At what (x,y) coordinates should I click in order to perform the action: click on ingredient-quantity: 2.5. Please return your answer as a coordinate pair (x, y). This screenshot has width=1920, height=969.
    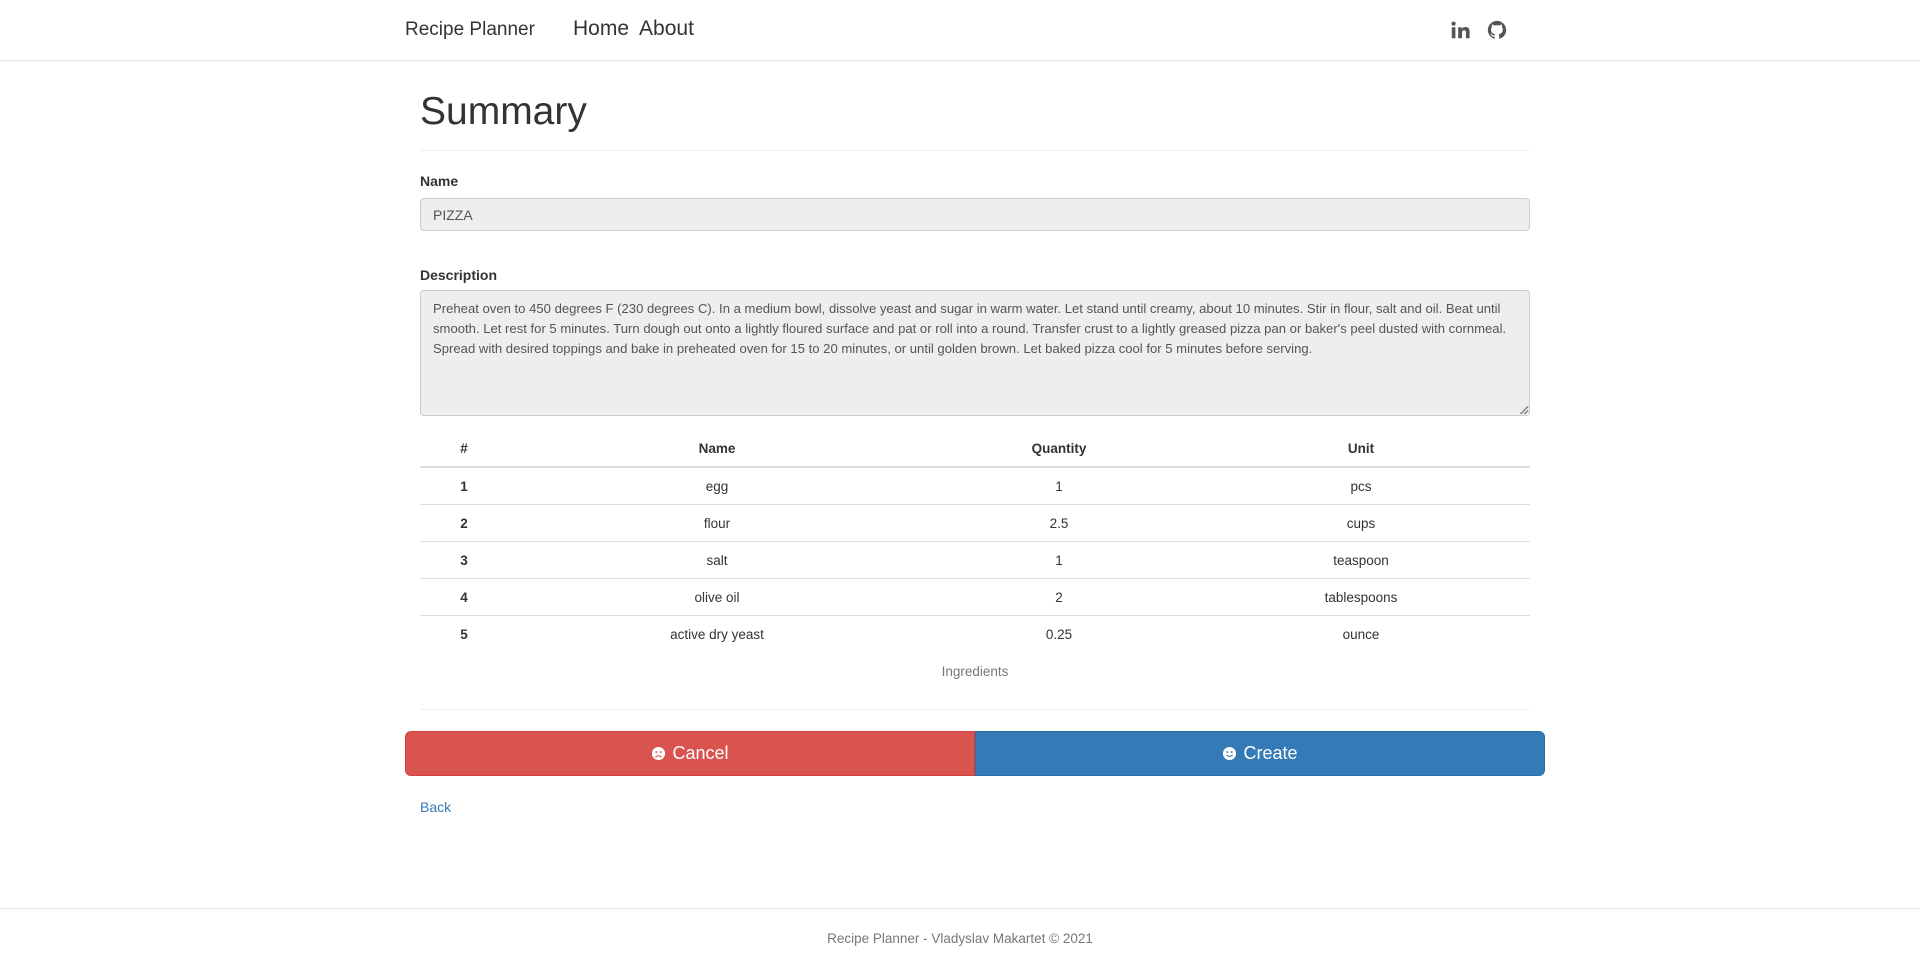
    Looking at the image, I should click on (1059, 523).